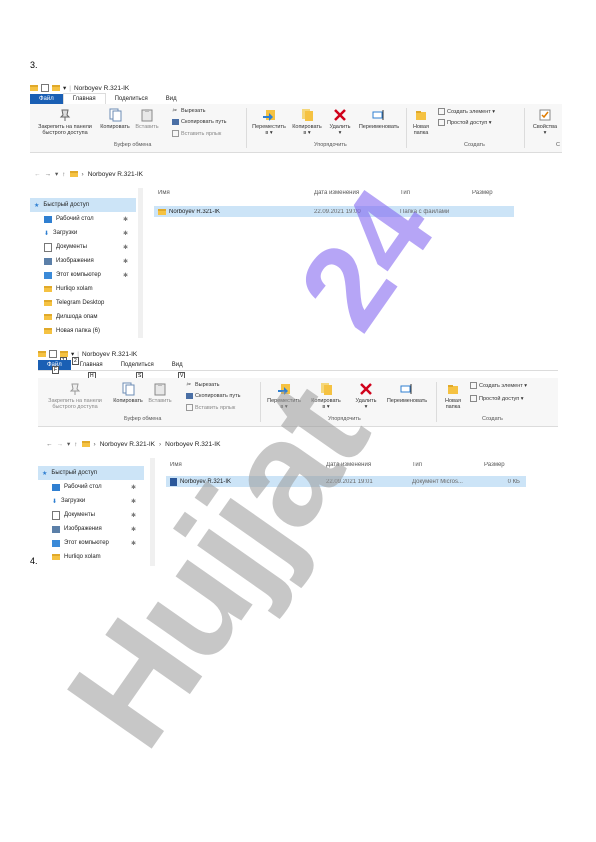  Describe the element at coordinates (545, 122) in the screenshot. I see `properties-button: Свойства ▾` at that location.